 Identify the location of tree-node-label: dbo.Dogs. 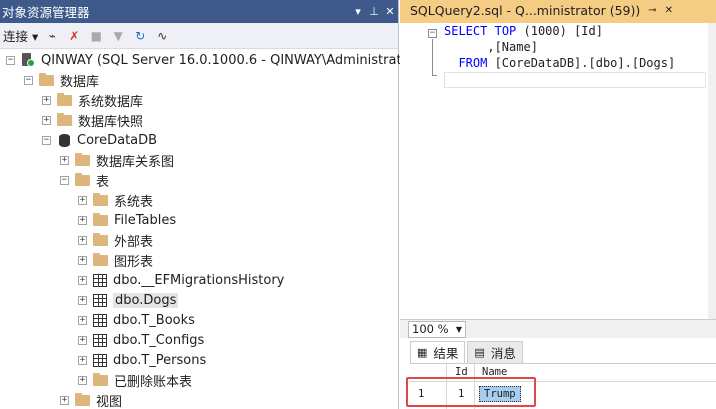
(146, 300).